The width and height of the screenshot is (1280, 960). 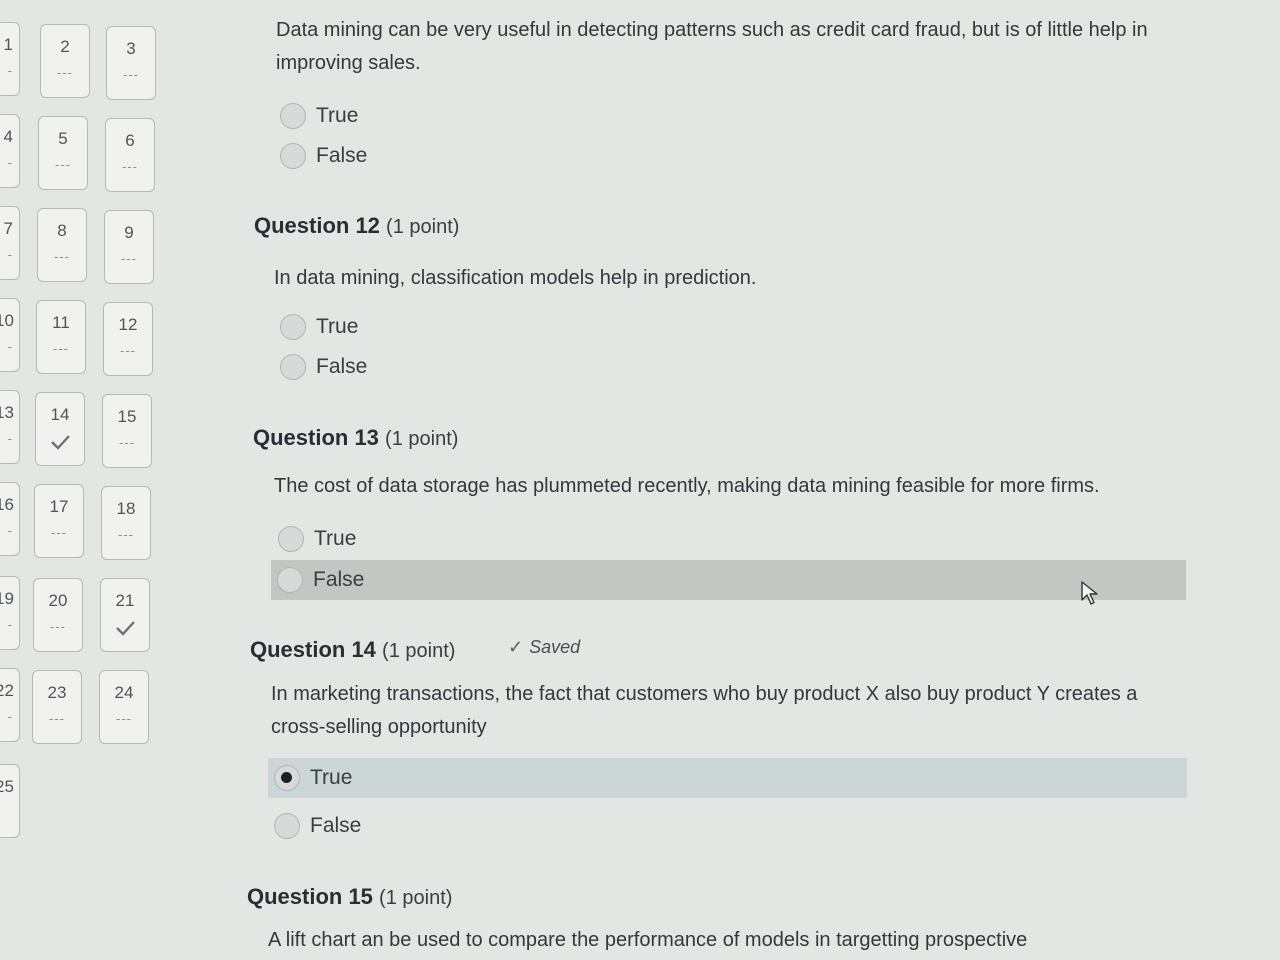 What do you see at coordinates (59, 521) in the screenshot?
I see `nav-tile-17: 17 ---` at bounding box center [59, 521].